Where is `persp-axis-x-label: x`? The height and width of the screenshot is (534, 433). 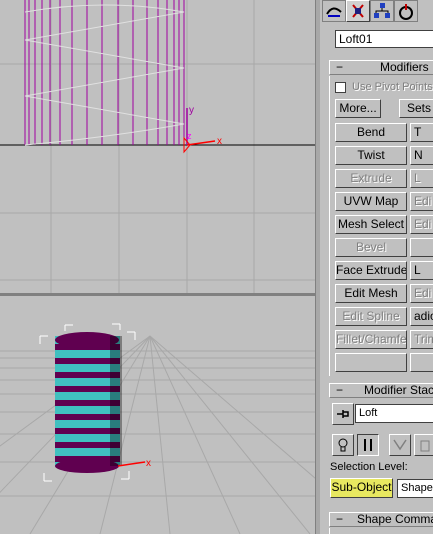 persp-axis-x-label: x is located at coordinates (148, 463).